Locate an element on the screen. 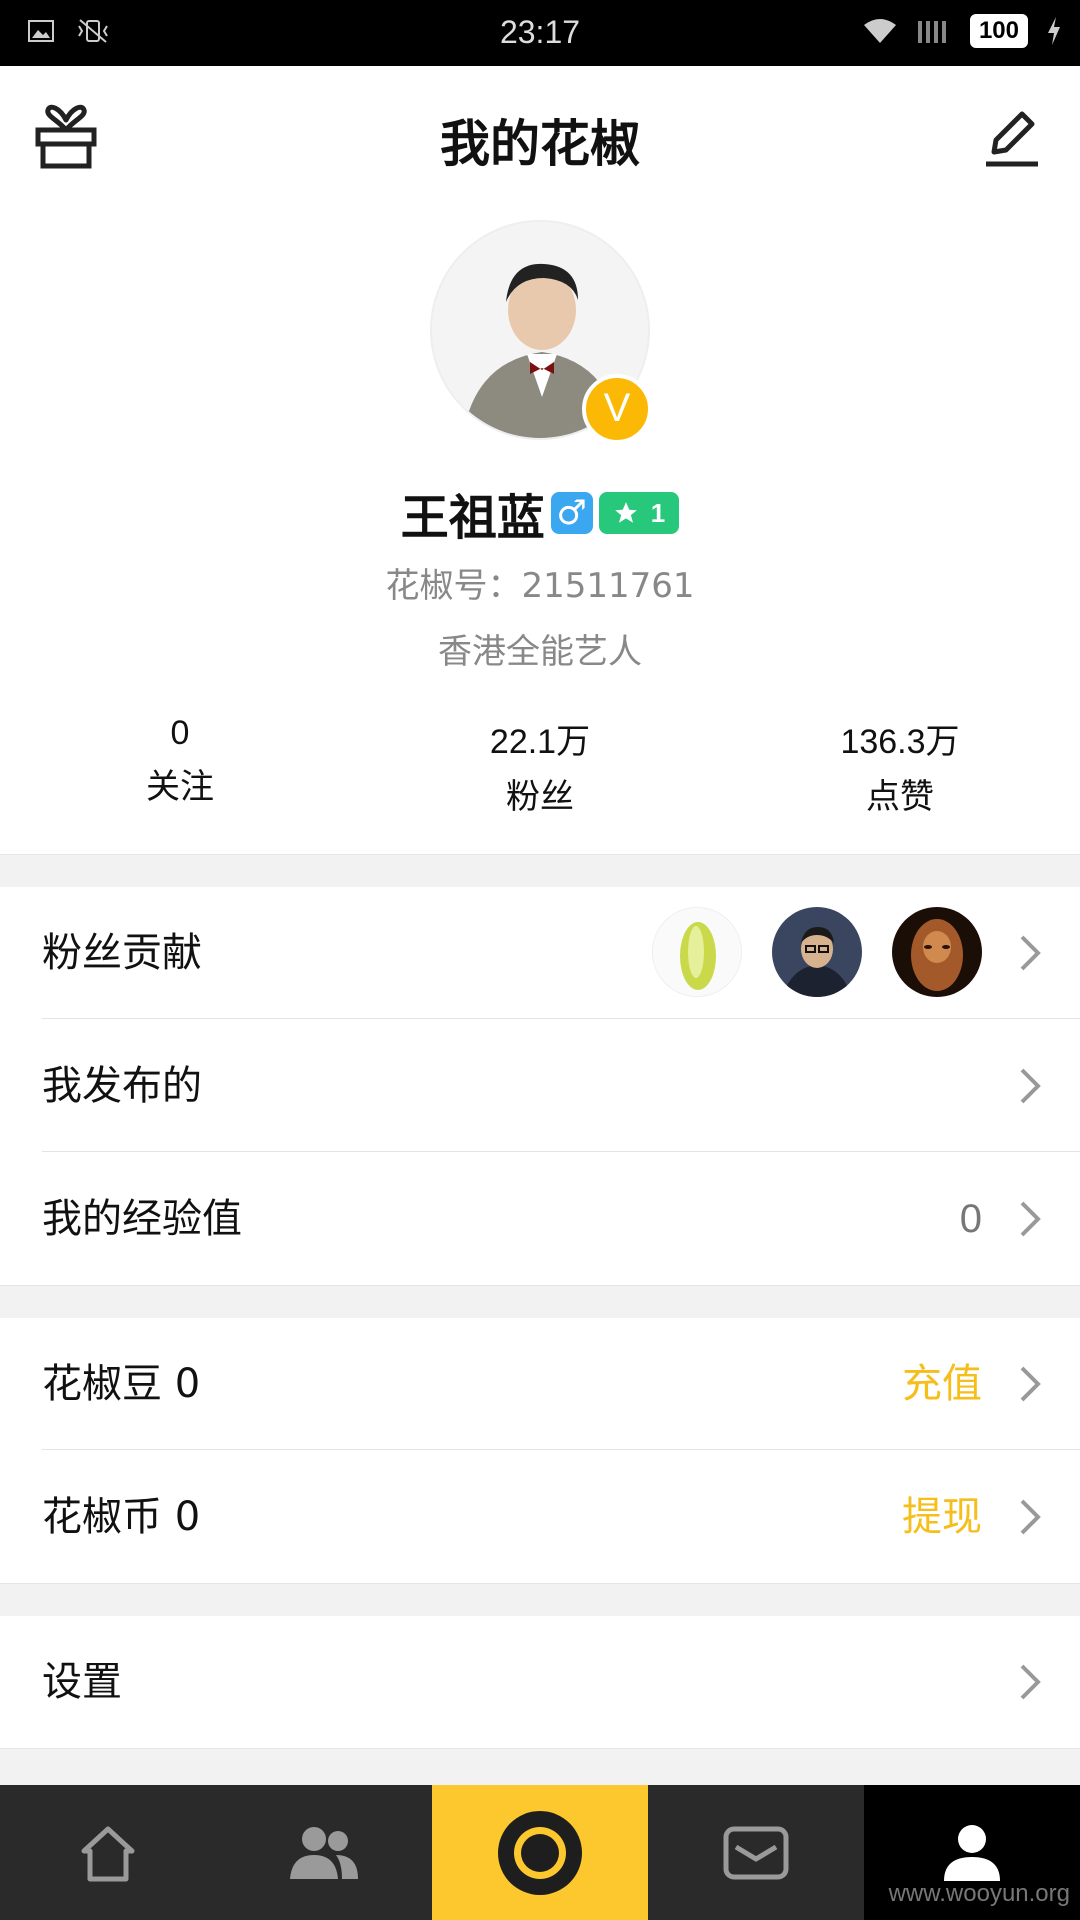  profile-avatar-container: V is located at coordinates (541, 332).